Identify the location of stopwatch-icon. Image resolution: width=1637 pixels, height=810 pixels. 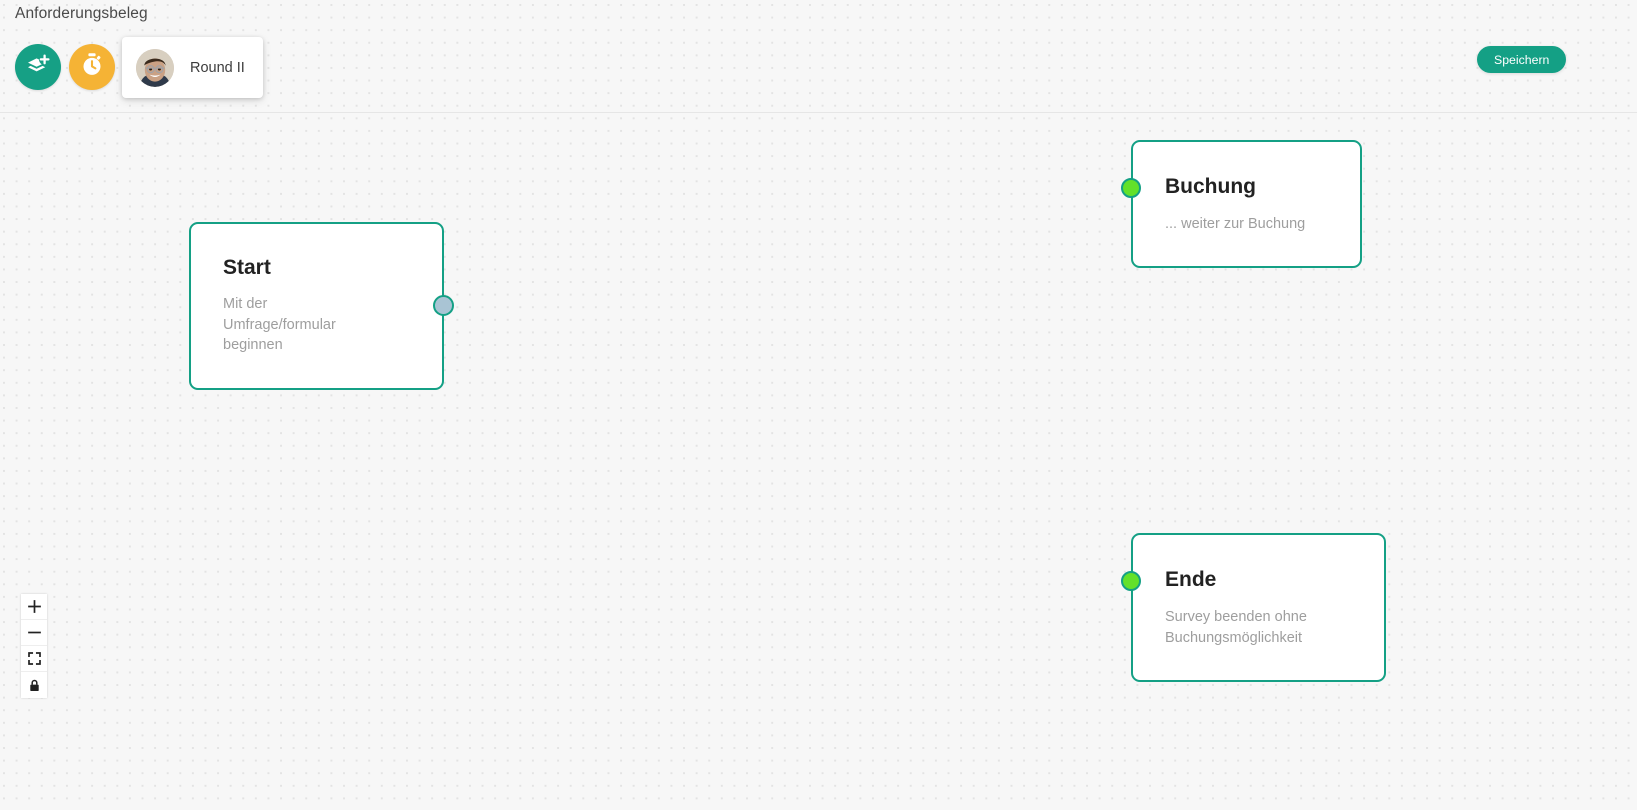
(92, 67).